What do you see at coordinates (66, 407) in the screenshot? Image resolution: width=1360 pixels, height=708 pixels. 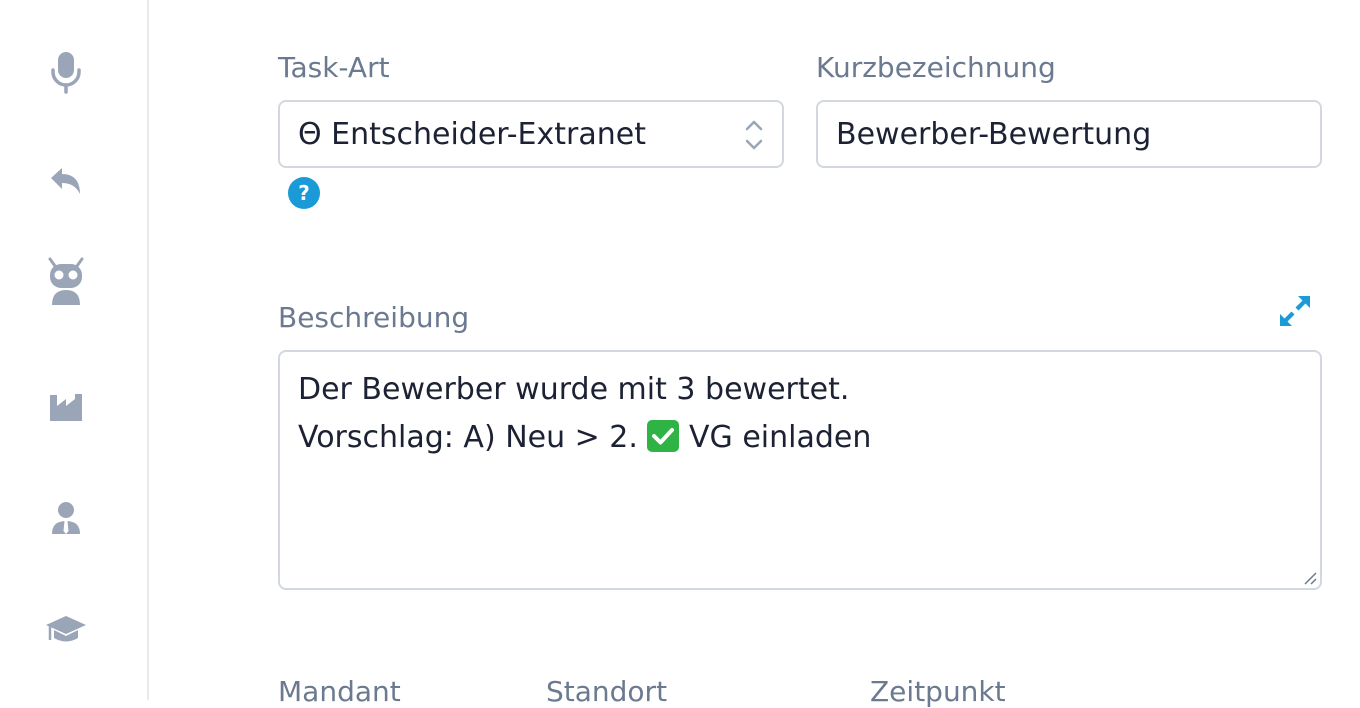 I see `factory-icon` at bounding box center [66, 407].